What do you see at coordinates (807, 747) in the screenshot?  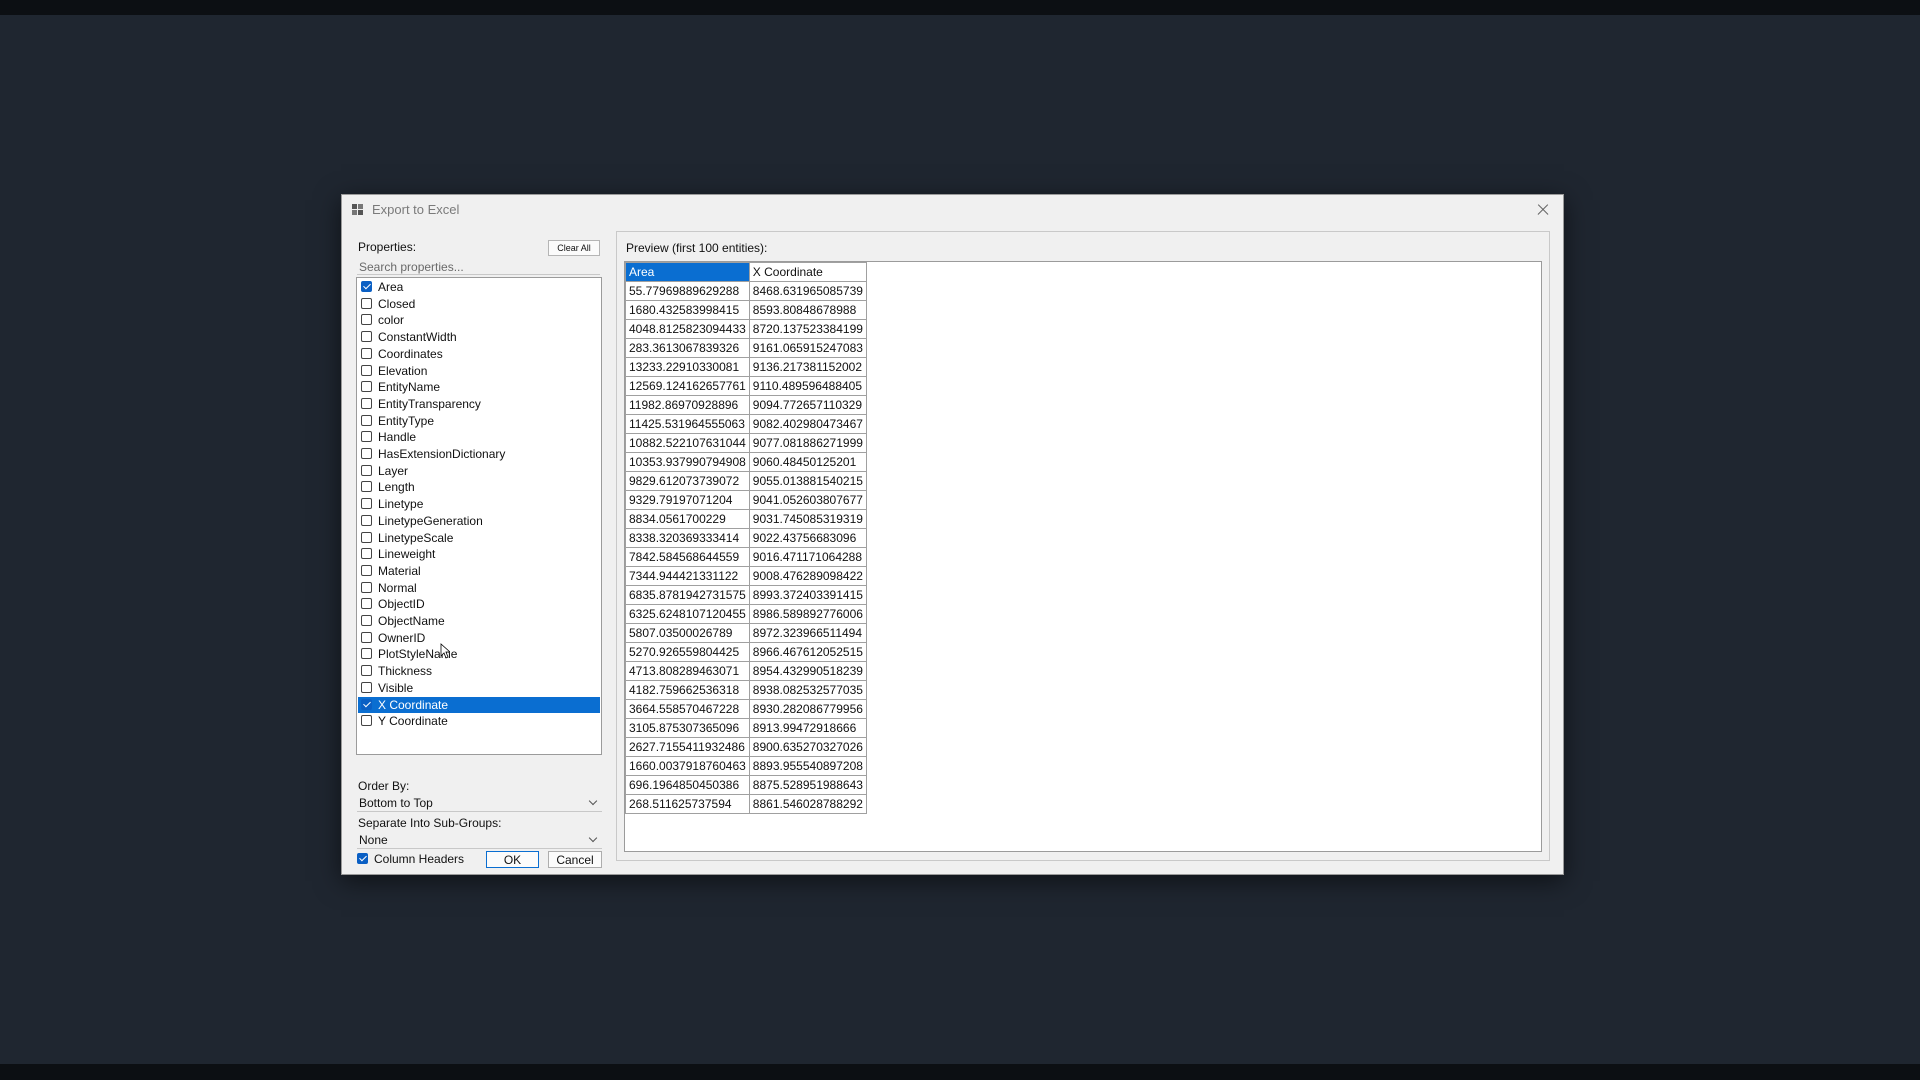 I see `cell-x-coordinate: 8900.635270327026` at bounding box center [807, 747].